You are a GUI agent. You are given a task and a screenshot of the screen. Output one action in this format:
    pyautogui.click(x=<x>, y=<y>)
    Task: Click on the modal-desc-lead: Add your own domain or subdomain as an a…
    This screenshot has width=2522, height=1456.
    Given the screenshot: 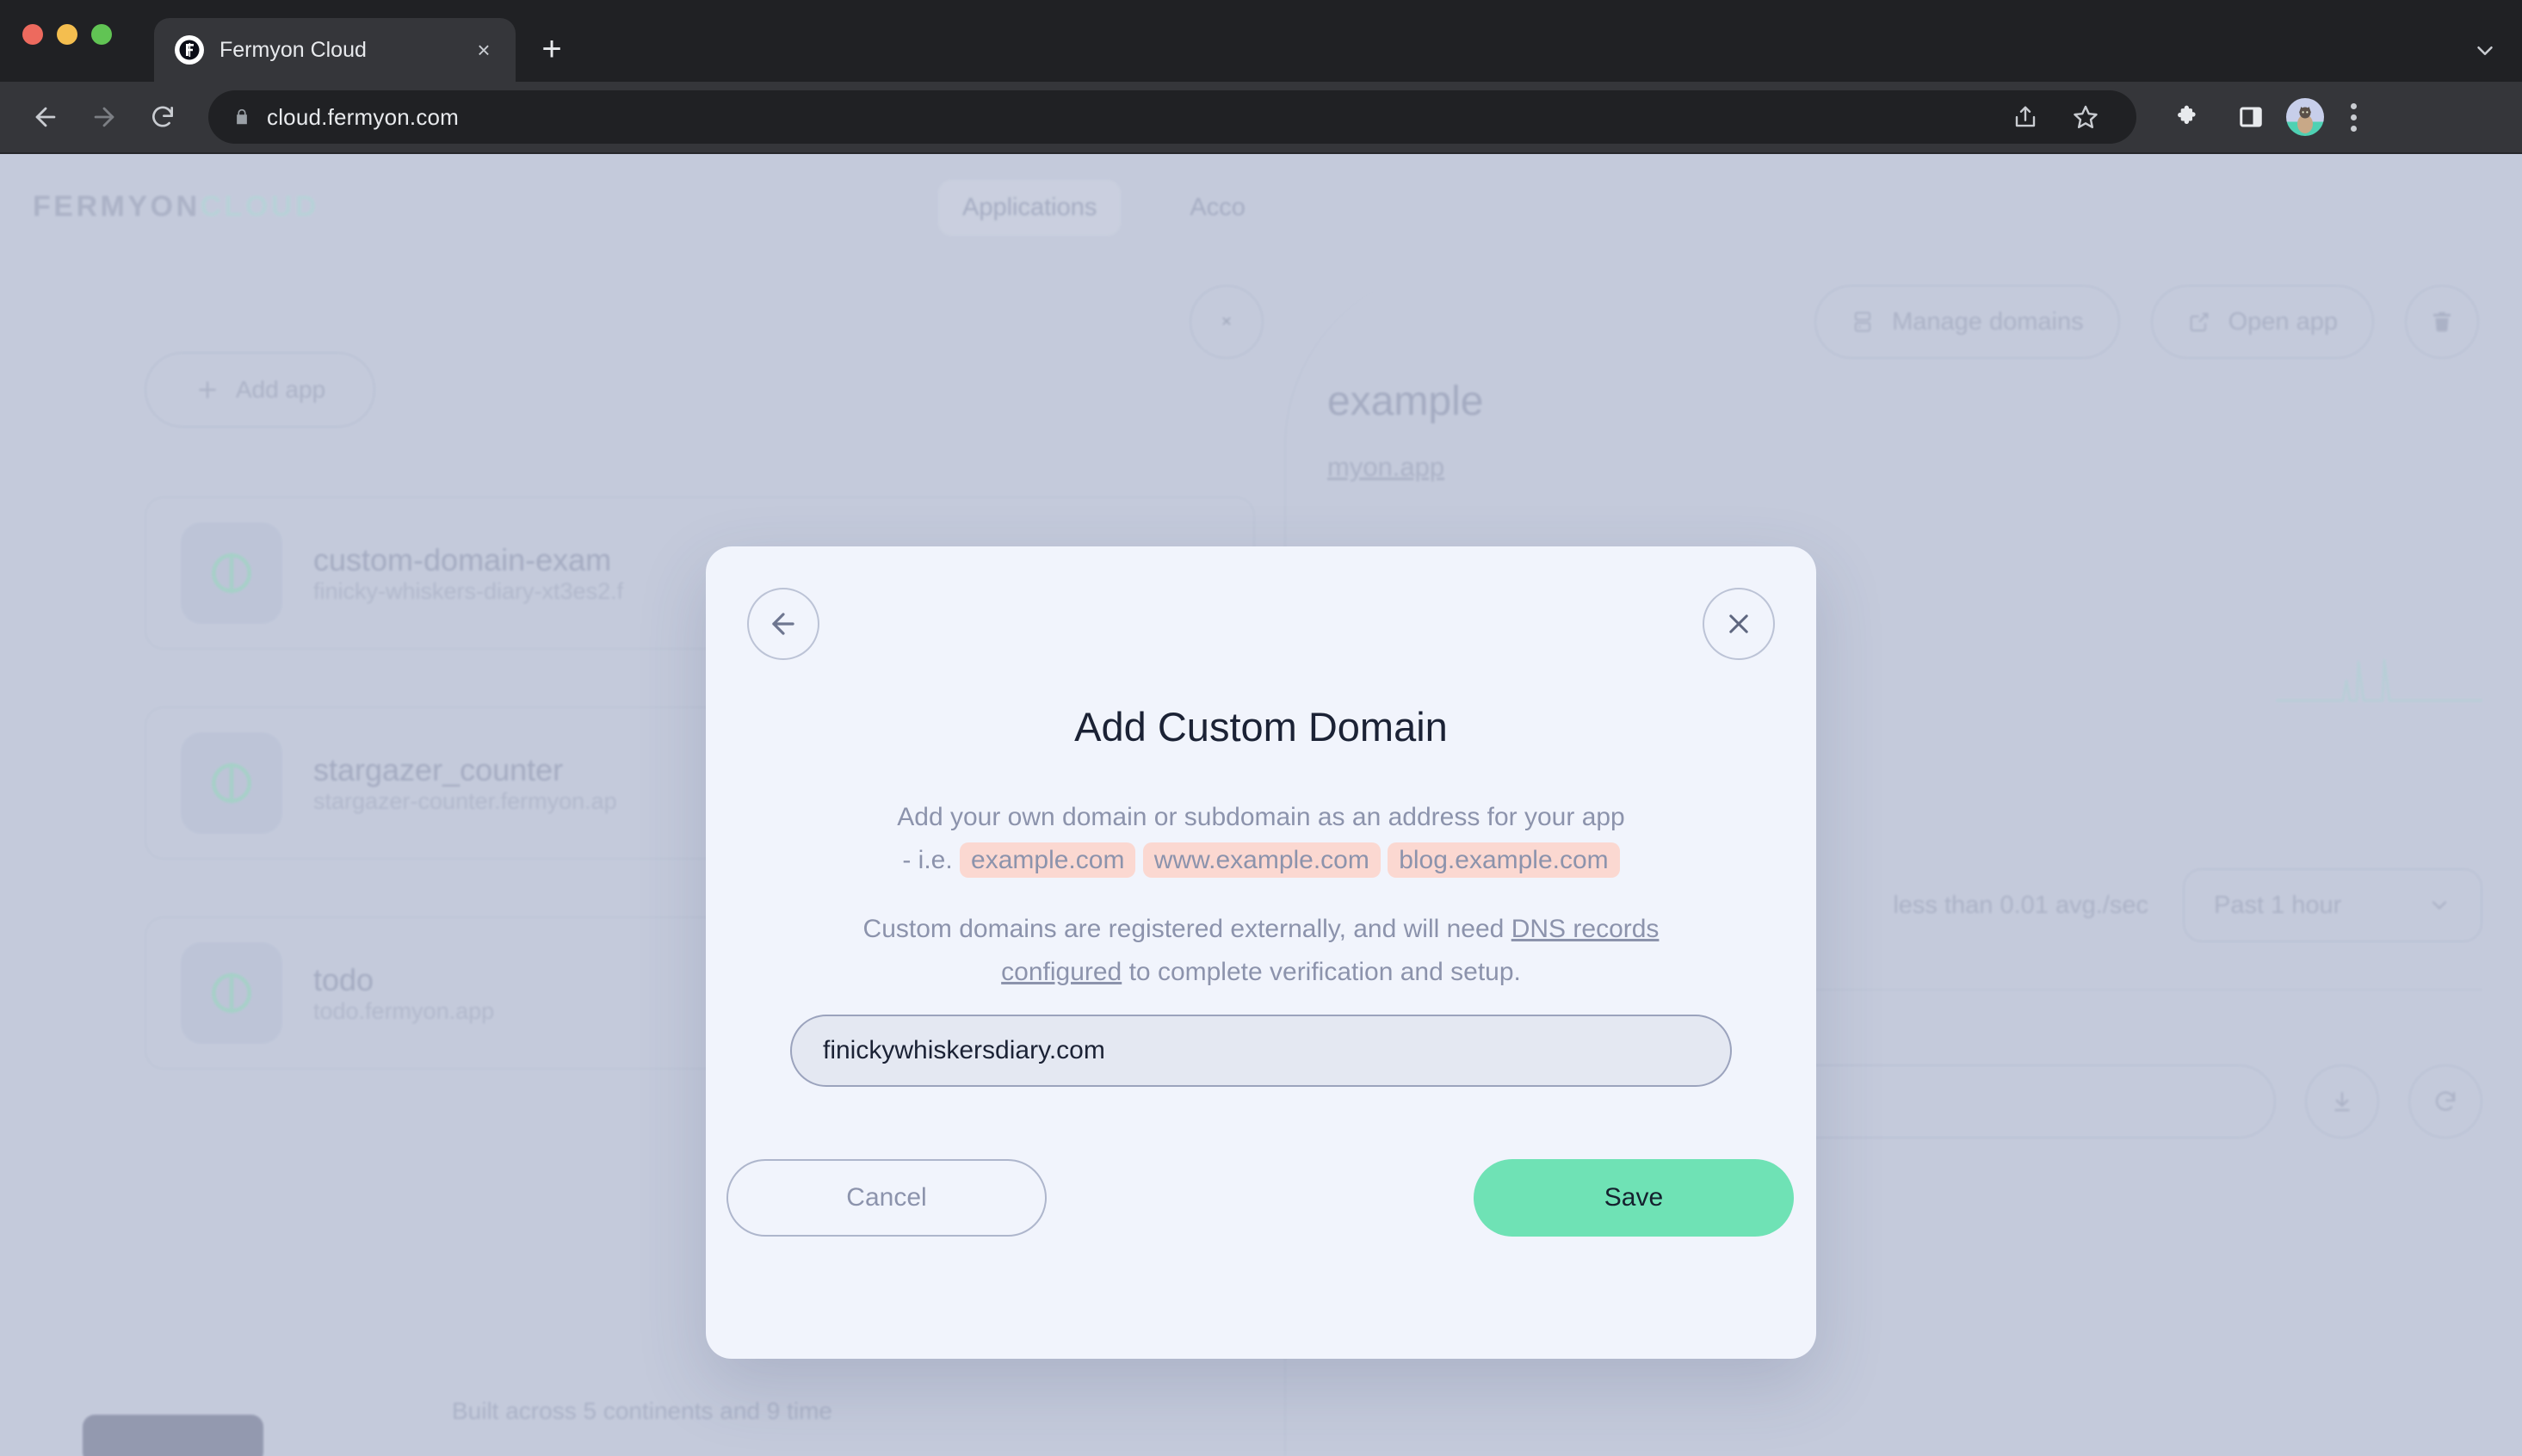 What is the action you would take?
    pyautogui.click(x=1261, y=817)
    